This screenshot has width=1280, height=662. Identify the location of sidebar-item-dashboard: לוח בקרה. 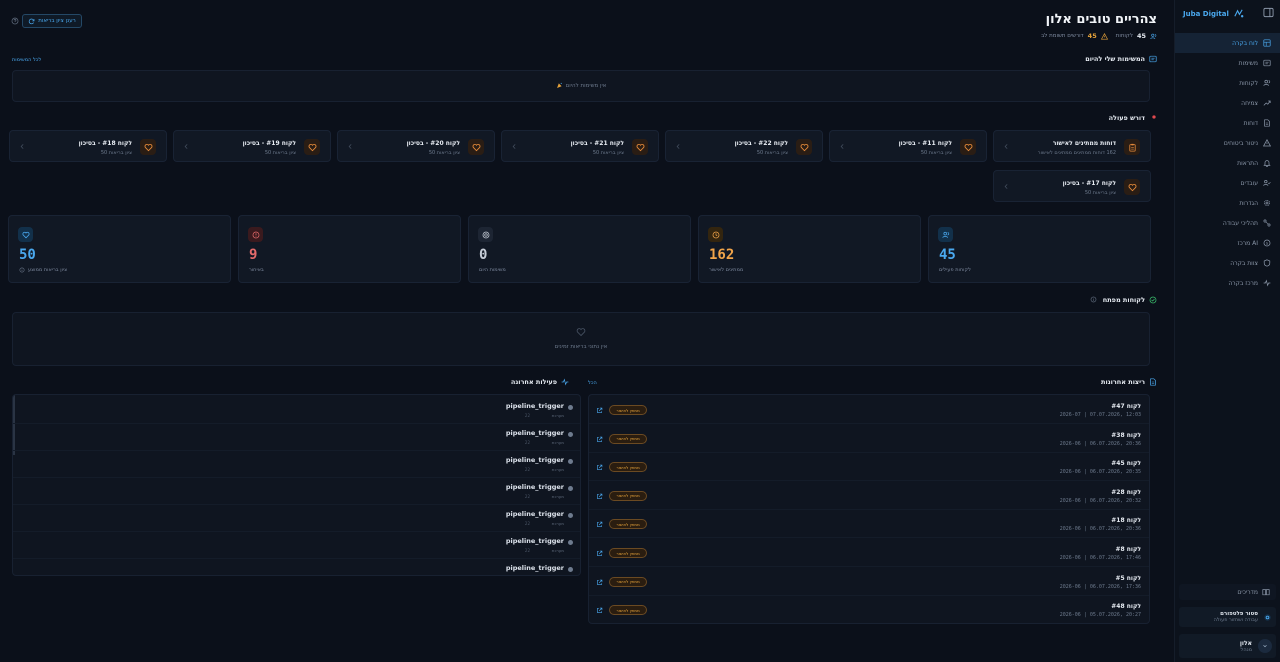
(1227, 43).